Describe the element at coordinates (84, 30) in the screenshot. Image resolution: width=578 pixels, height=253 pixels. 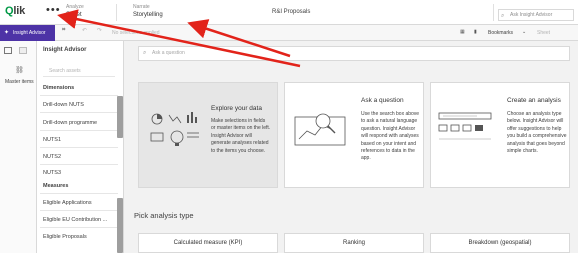
I see `step-back-icon: ↶` at that location.